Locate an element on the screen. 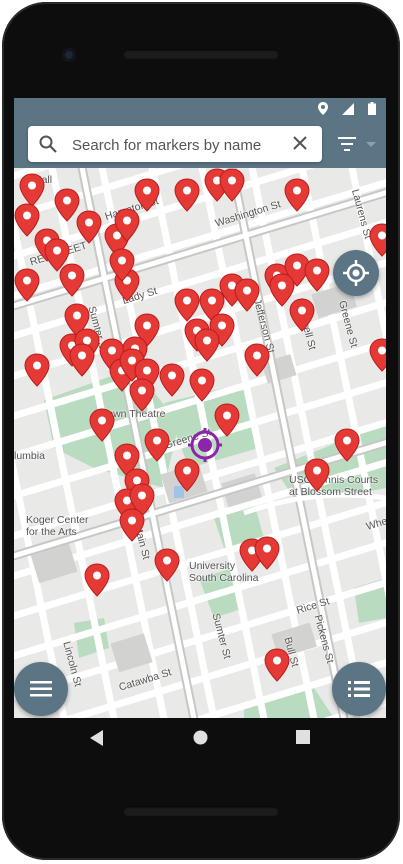 The image size is (403, 864). location-status-icon is located at coordinates (323, 108).